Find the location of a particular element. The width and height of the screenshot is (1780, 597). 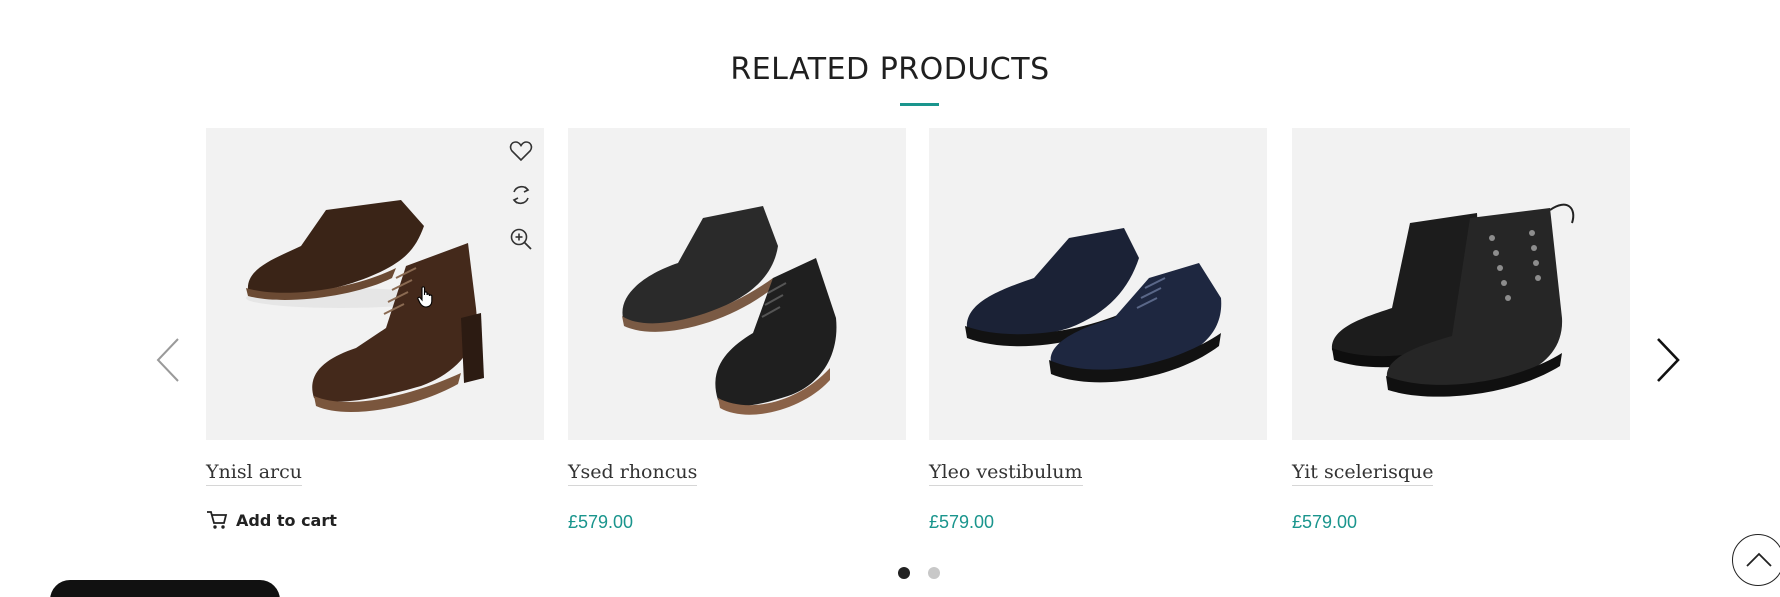

product-name: Yleo vestibulum is located at coordinates (1006, 473).